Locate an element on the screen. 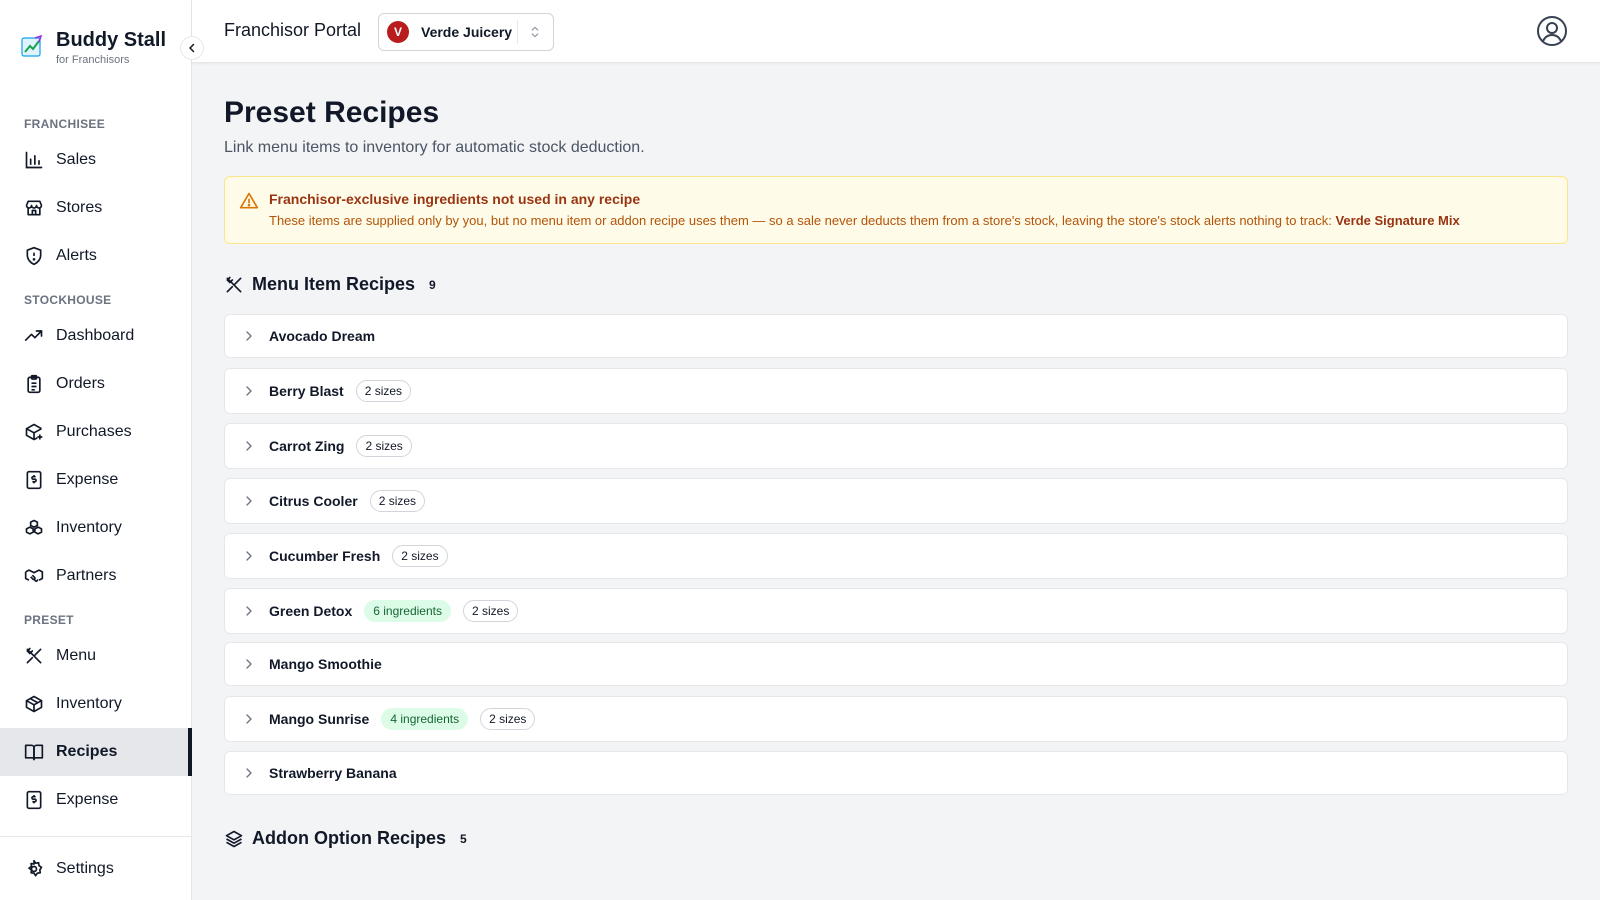 The width and height of the screenshot is (1600, 900). brand: Buddy Stall for Franchisors is located at coordinates (93, 48).